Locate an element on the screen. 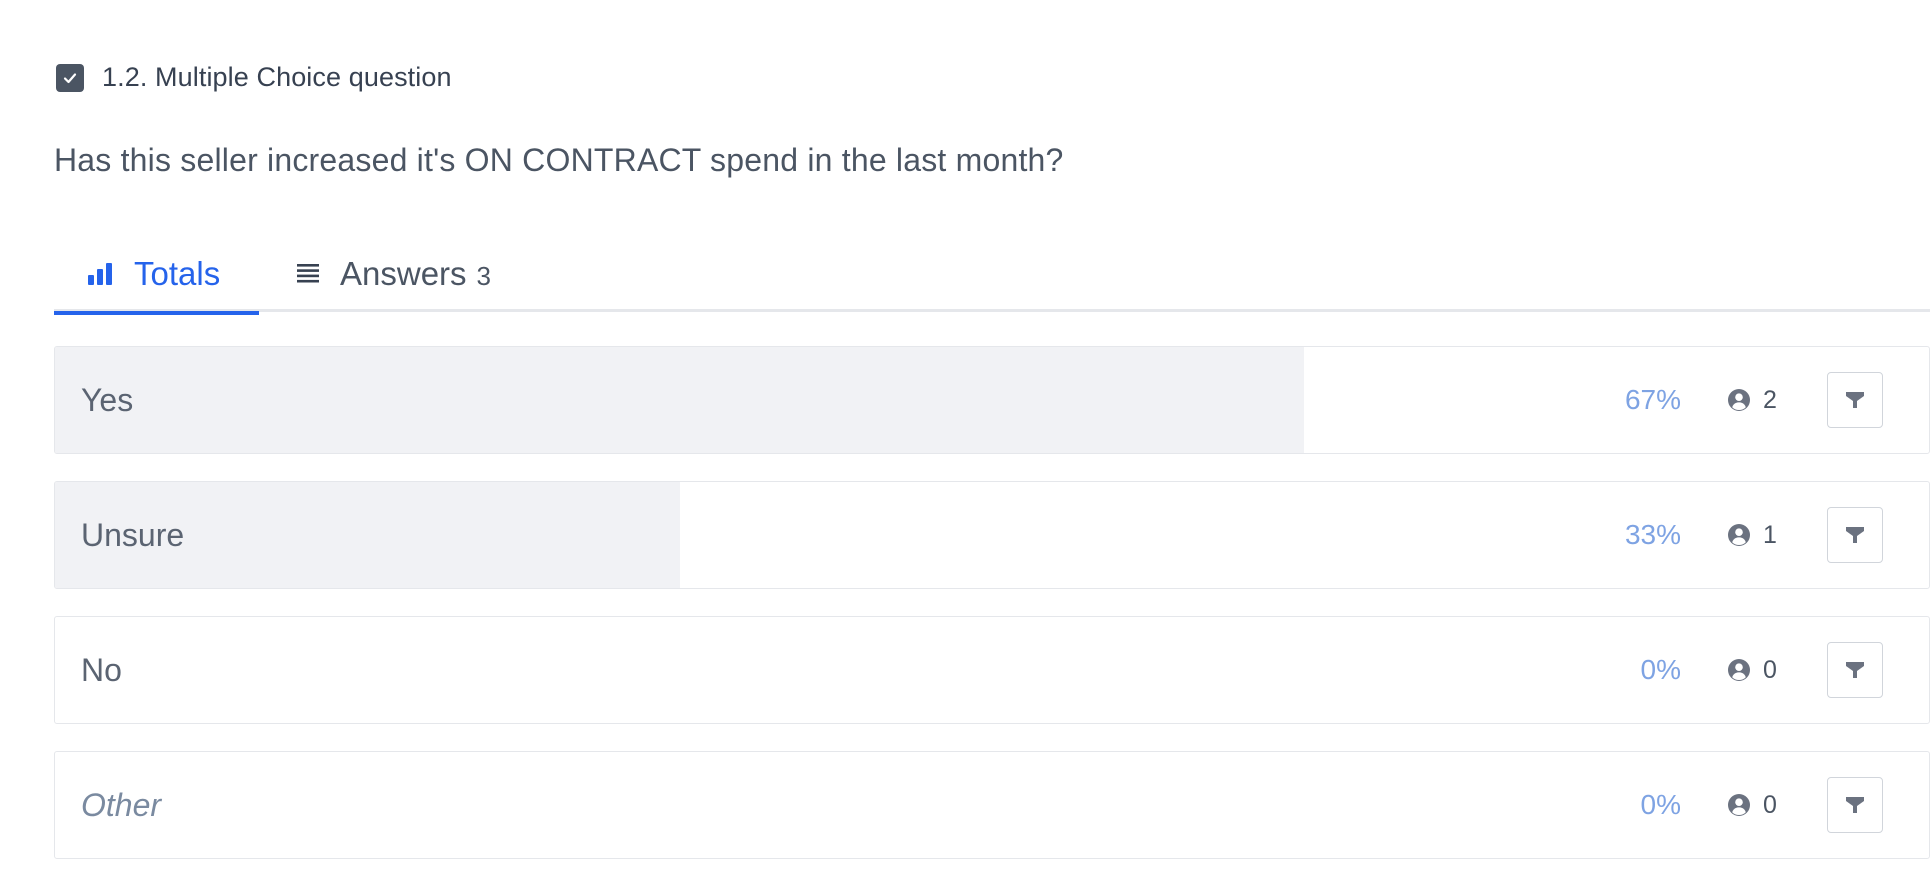 This screenshot has height=896, width=1930. answer-option-row: Unsure 33% 1 is located at coordinates (992, 535).